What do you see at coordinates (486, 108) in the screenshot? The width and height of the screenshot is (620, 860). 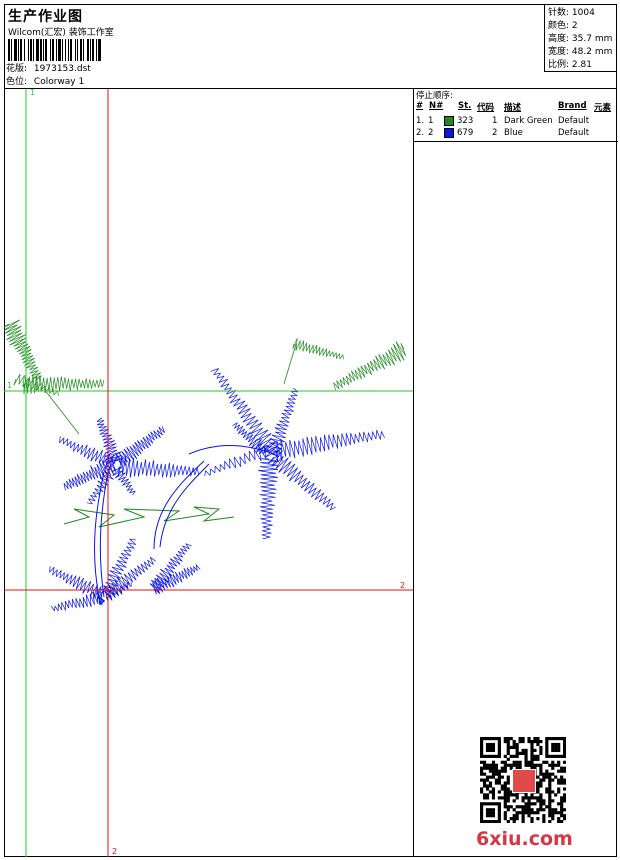 I see `col-code: 代码` at bounding box center [486, 108].